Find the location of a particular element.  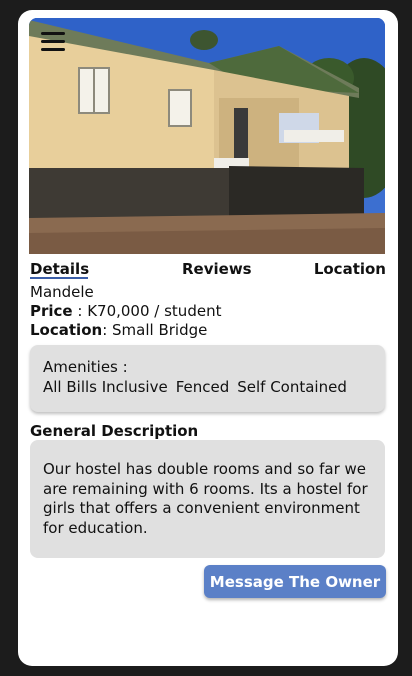

amenity-item: Self Contained is located at coordinates (292, 387).